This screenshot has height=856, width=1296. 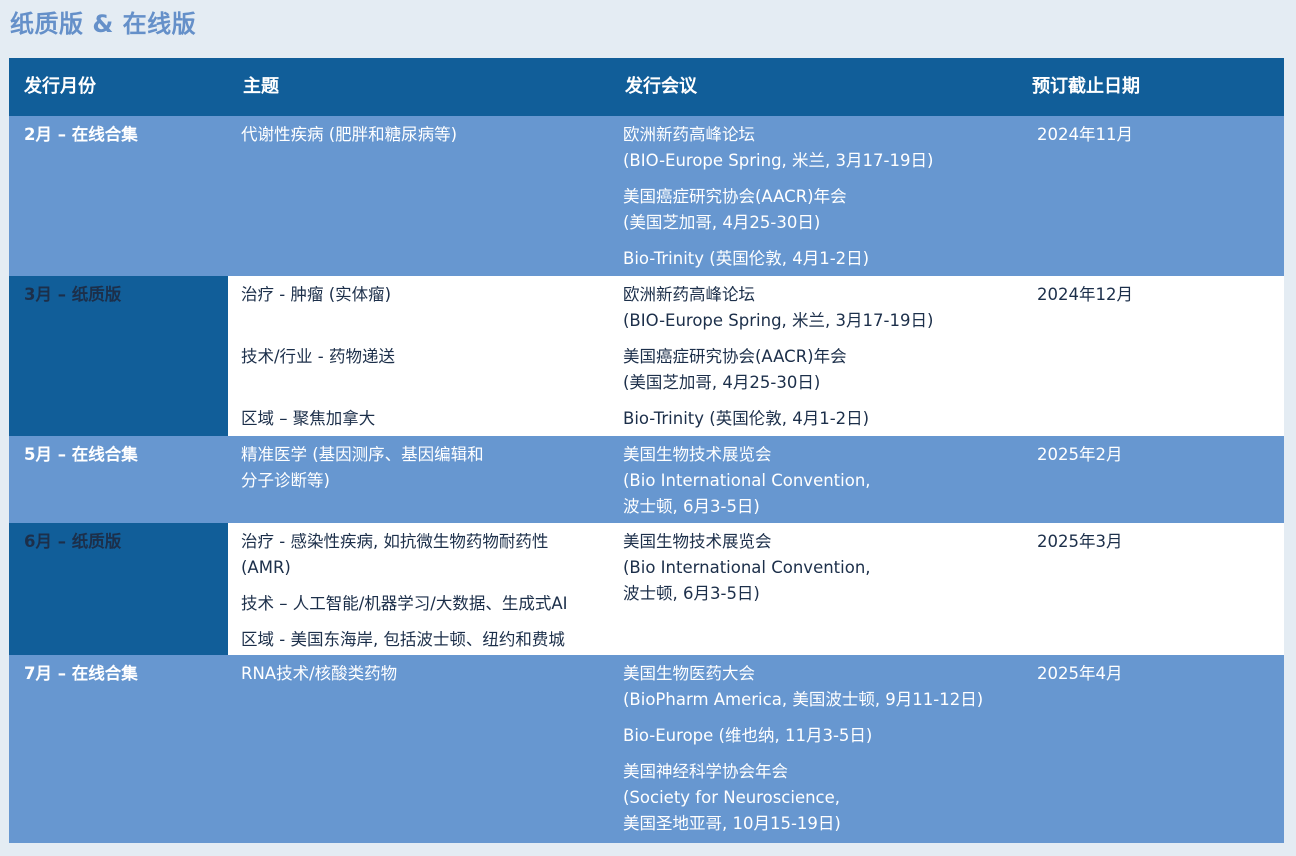 I want to click on deadline-cell: 2025年2月, so click(x=1080, y=454).